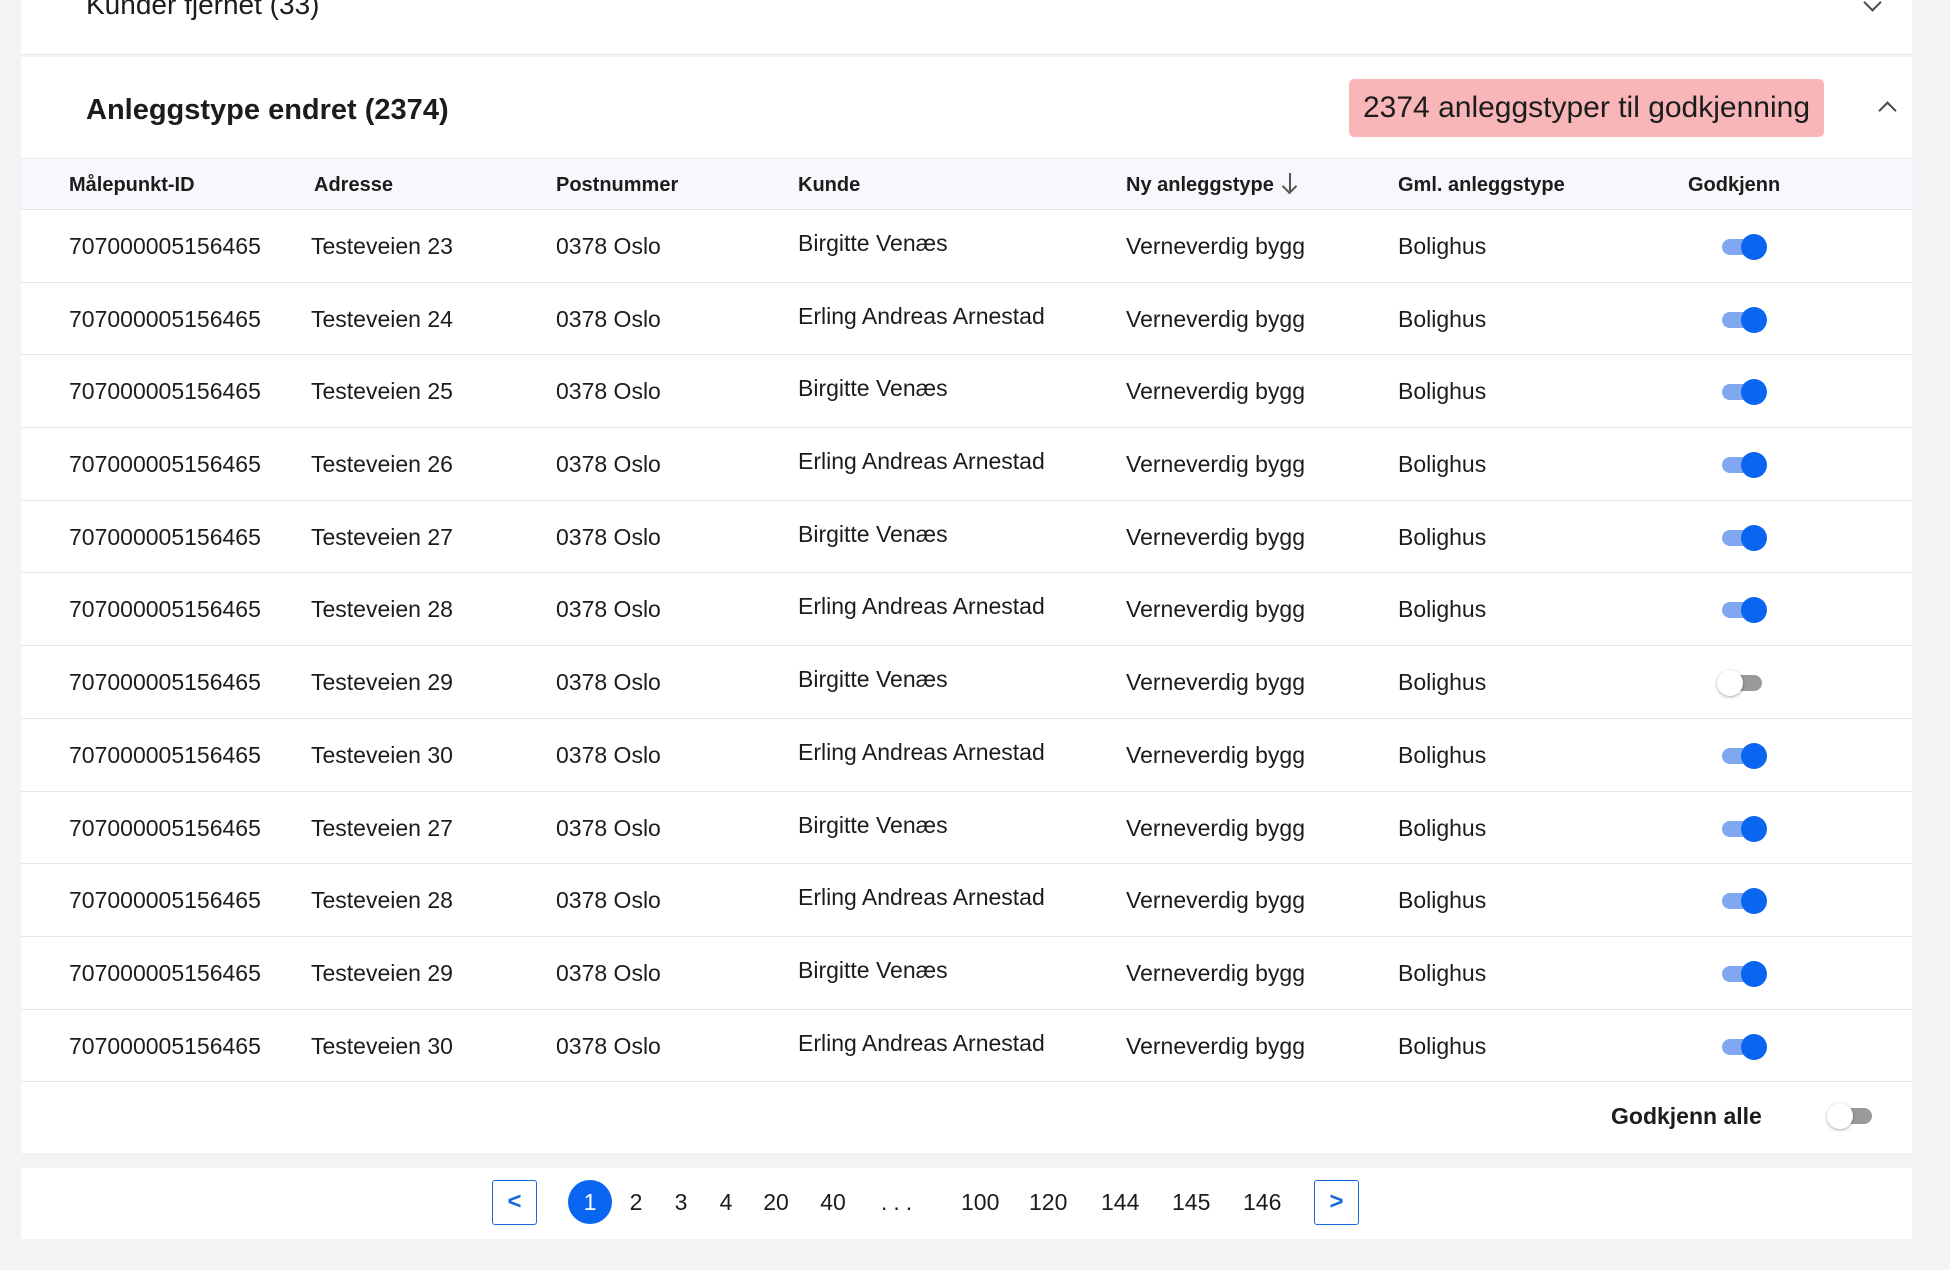  Describe the element at coordinates (1120, 1202) in the screenshot. I see `page-number: 144` at that location.